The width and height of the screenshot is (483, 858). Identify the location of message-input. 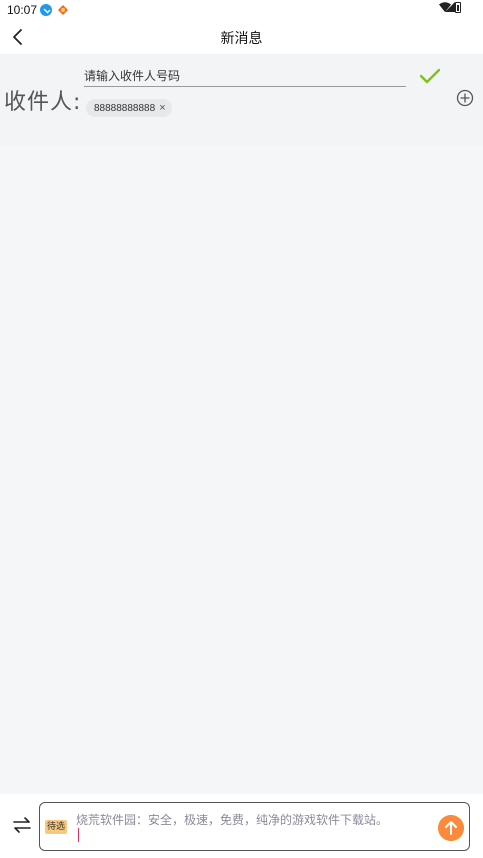
(251, 828).